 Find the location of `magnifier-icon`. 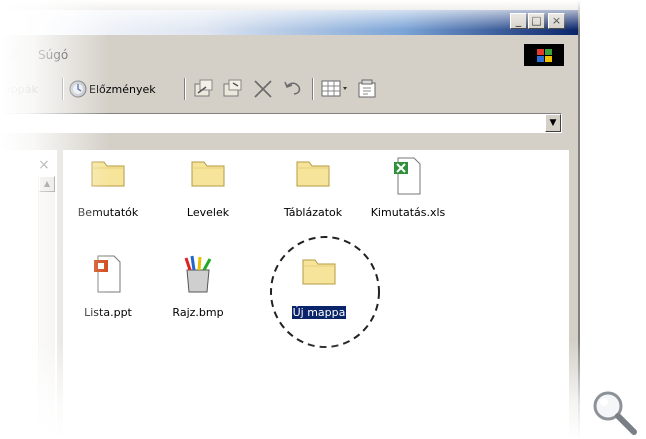

magnifier-icon is located at coordinates (615, 412).